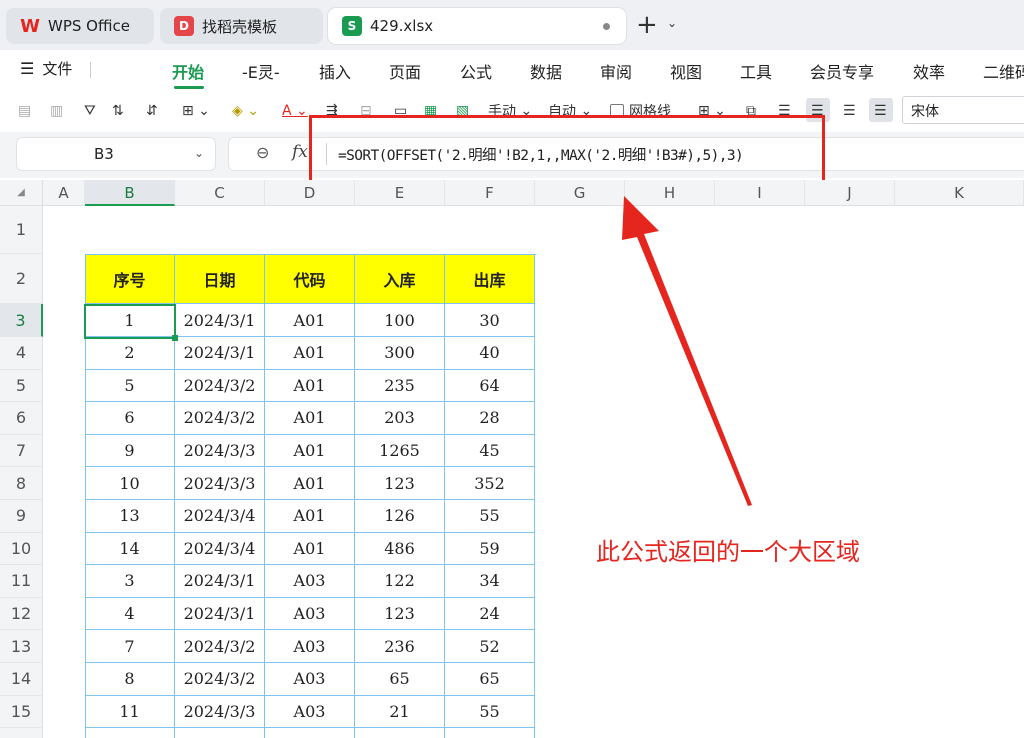  I want to click on annotation-arrow, so click(687, 351).